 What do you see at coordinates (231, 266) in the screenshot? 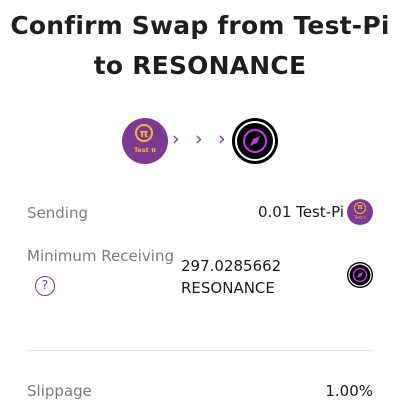
I see `minimum-receiving-number: 297.0285662` at bounding box center [231, 266].